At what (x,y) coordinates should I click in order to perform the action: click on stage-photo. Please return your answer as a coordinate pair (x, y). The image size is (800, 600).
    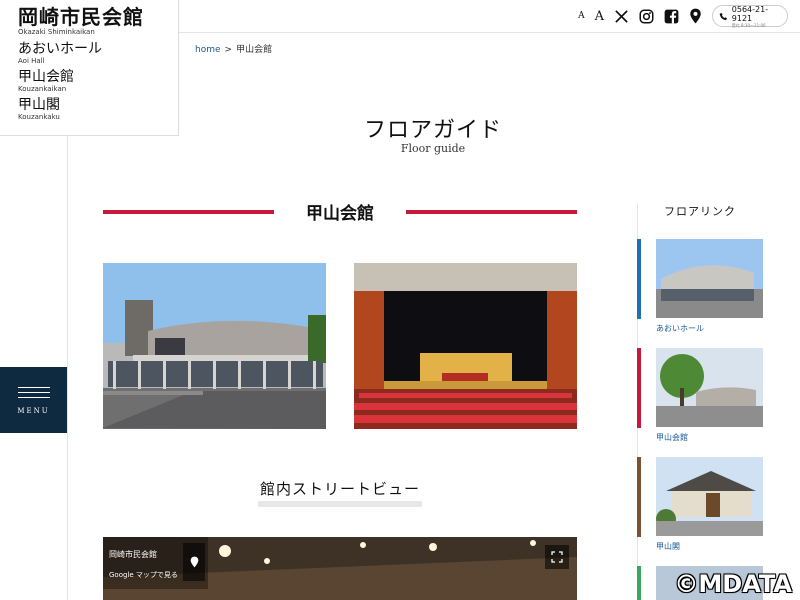
    Looking at the image, I should click on (465, 346).